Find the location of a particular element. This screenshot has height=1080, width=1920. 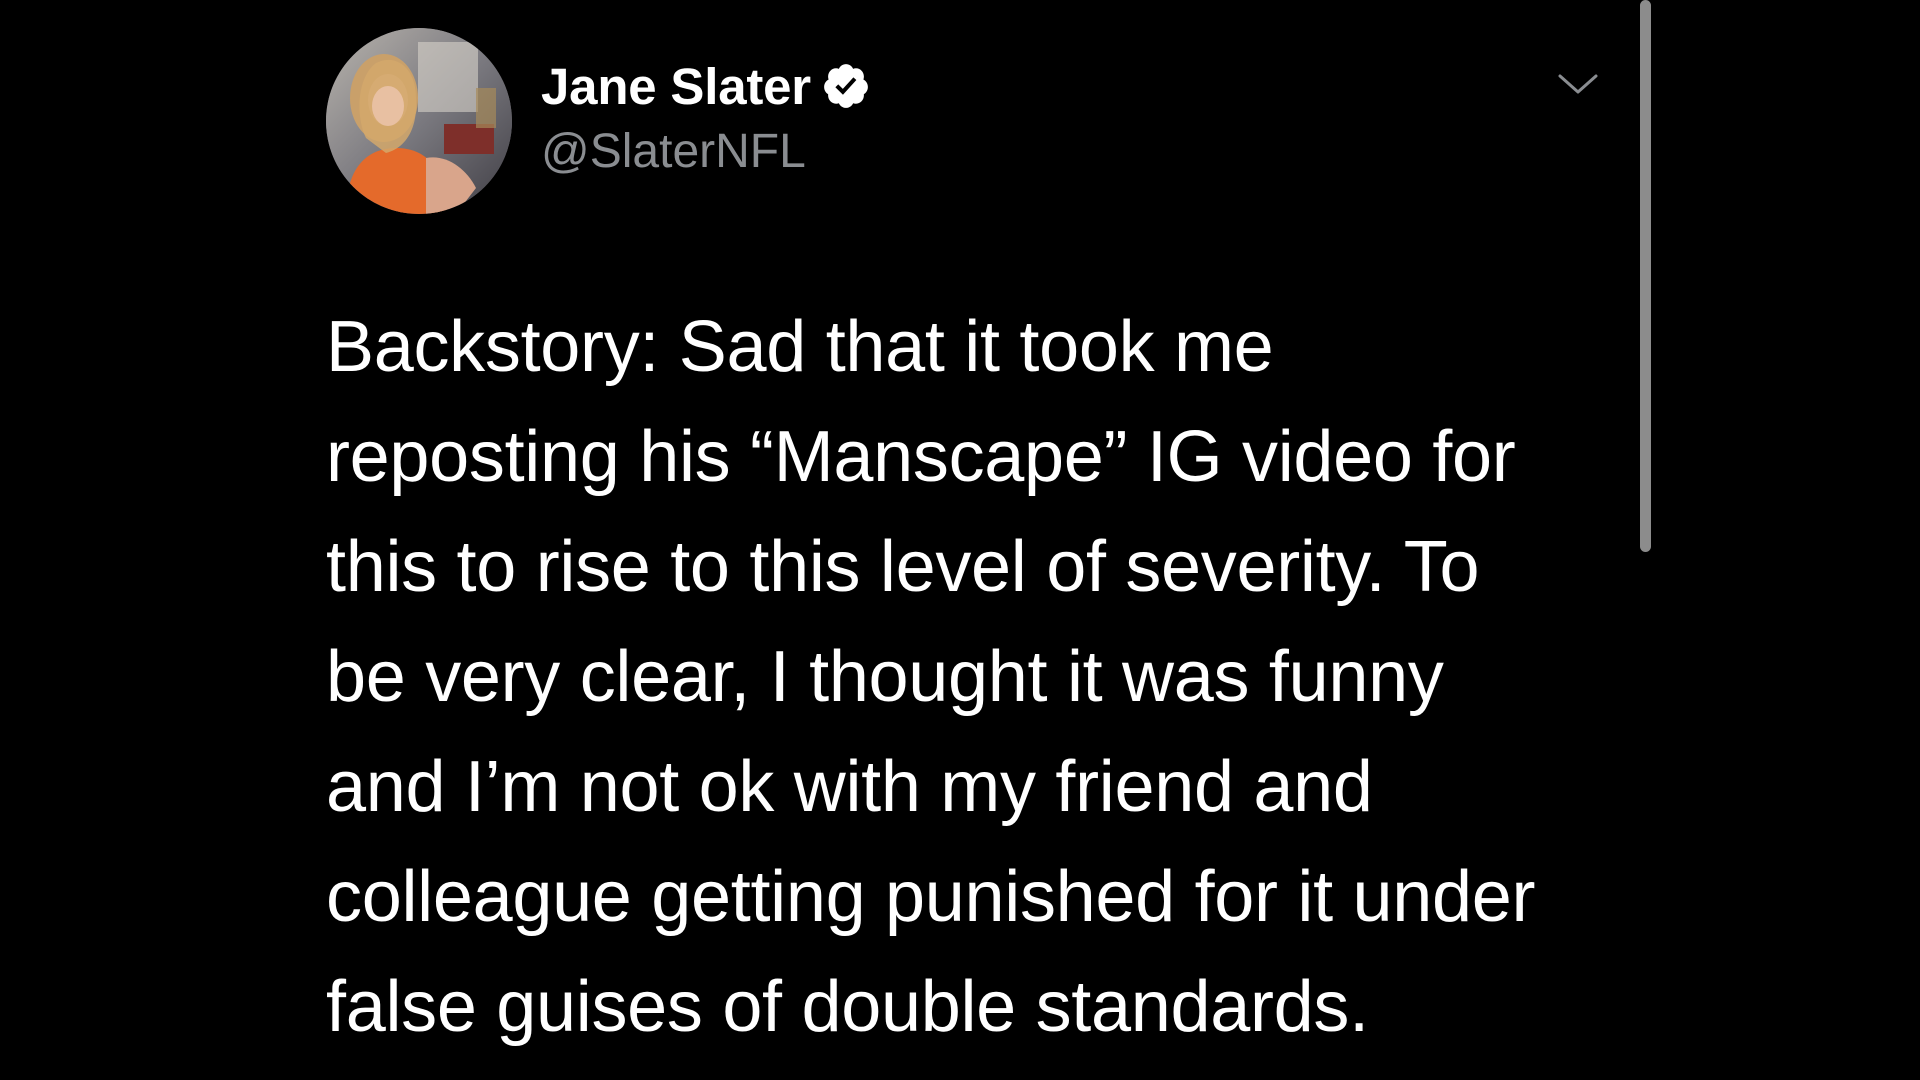

avatar is located at coordinates (419, 121).